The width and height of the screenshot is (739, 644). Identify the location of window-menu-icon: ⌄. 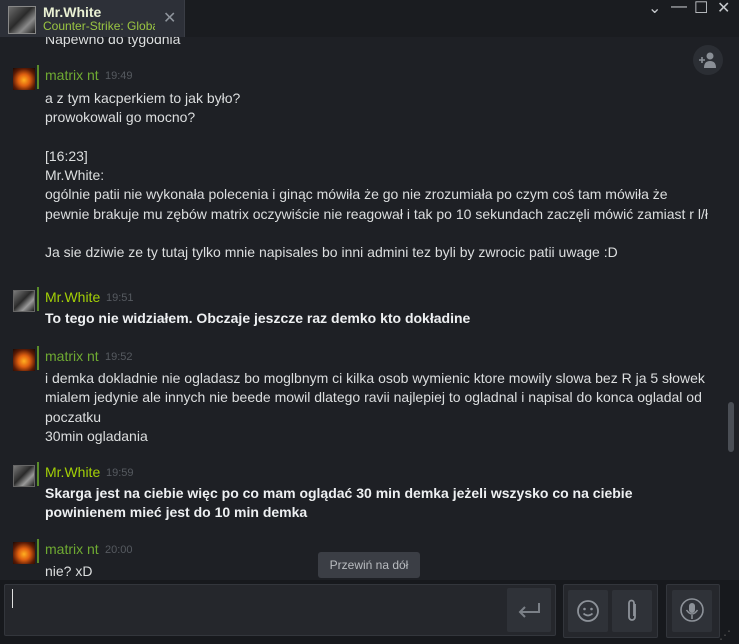
(654, 9).